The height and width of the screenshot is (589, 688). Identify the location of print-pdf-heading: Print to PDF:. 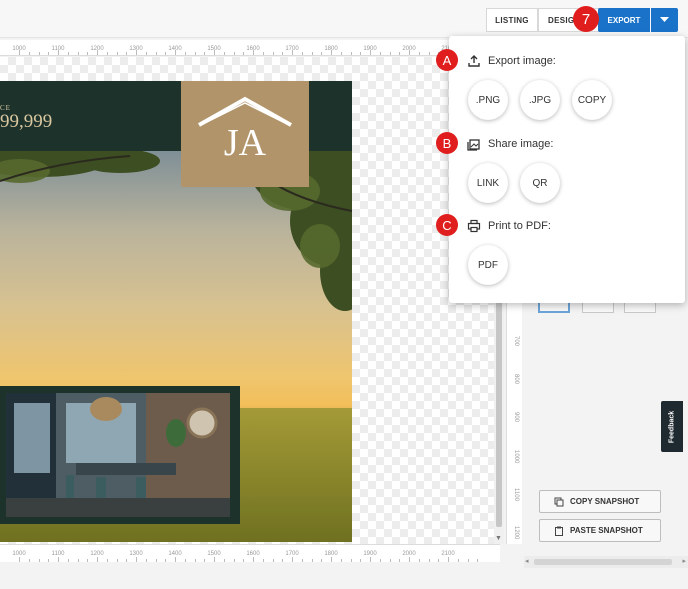
(509, 226).